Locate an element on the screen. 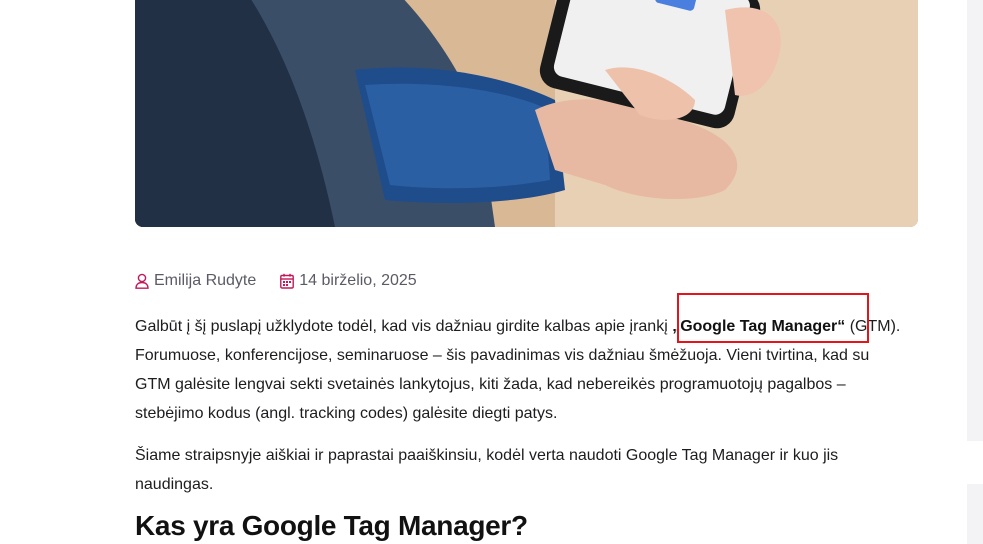 This screenshot has height=544, width=983. calendar-icon is located at coordinates (287, 281).